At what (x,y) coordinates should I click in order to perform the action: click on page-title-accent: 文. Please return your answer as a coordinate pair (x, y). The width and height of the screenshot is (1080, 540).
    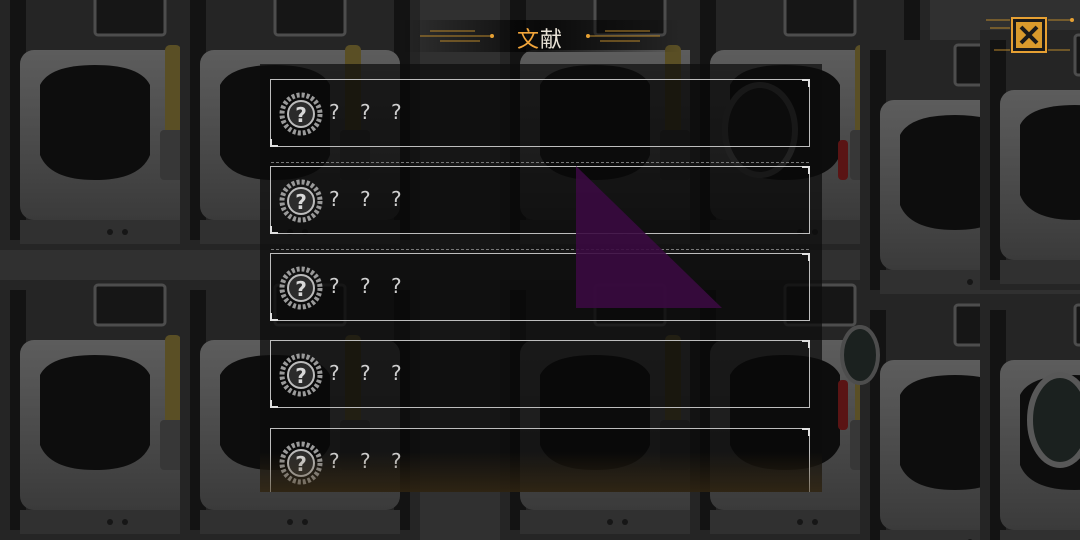
    Looking at the image, I should click on (528, 40).